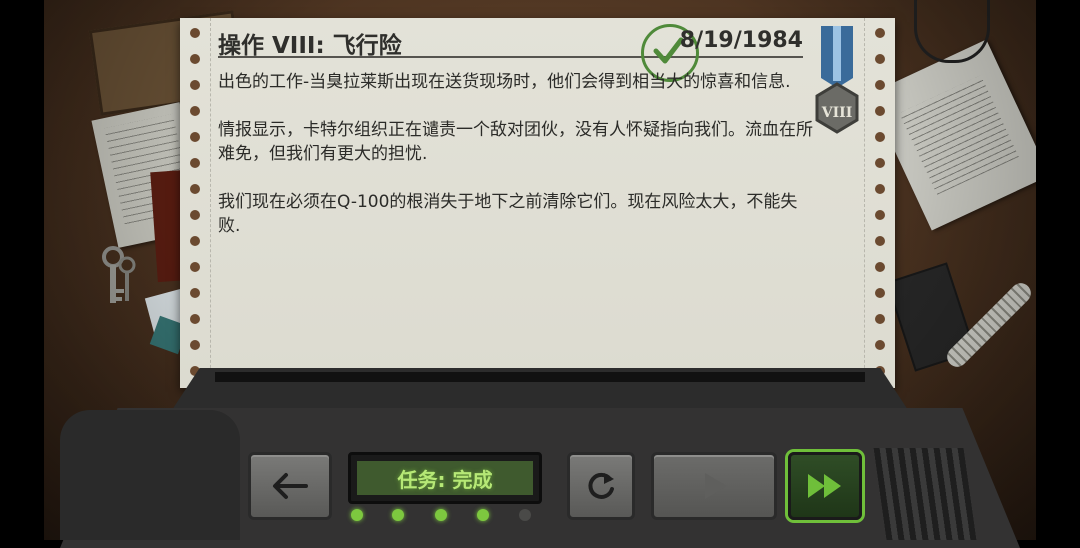 The height and width of the screenshot is (548, 1080). I want to click on restart-icon, so click(601, 485).